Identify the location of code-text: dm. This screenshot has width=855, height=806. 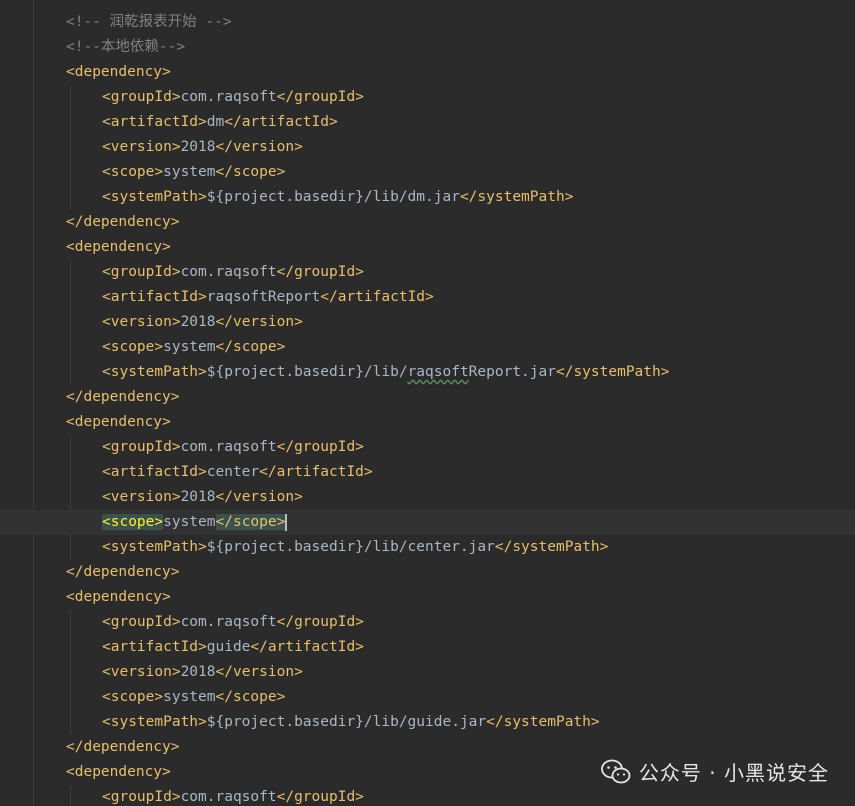
(215, 122).